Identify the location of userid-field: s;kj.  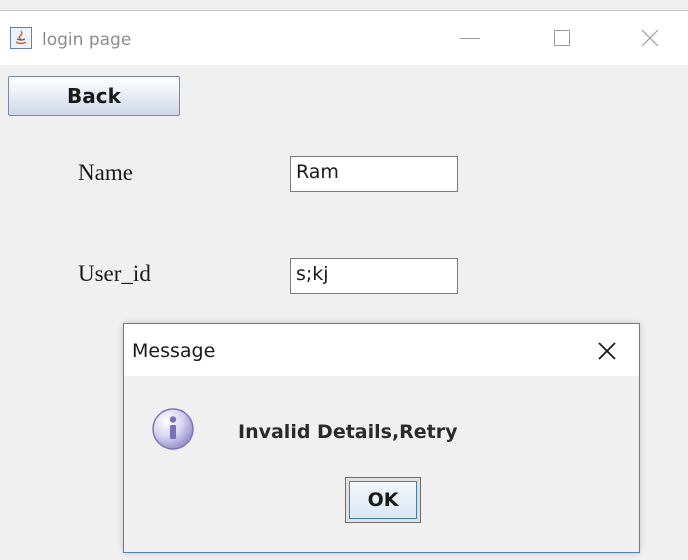
(374, 276).